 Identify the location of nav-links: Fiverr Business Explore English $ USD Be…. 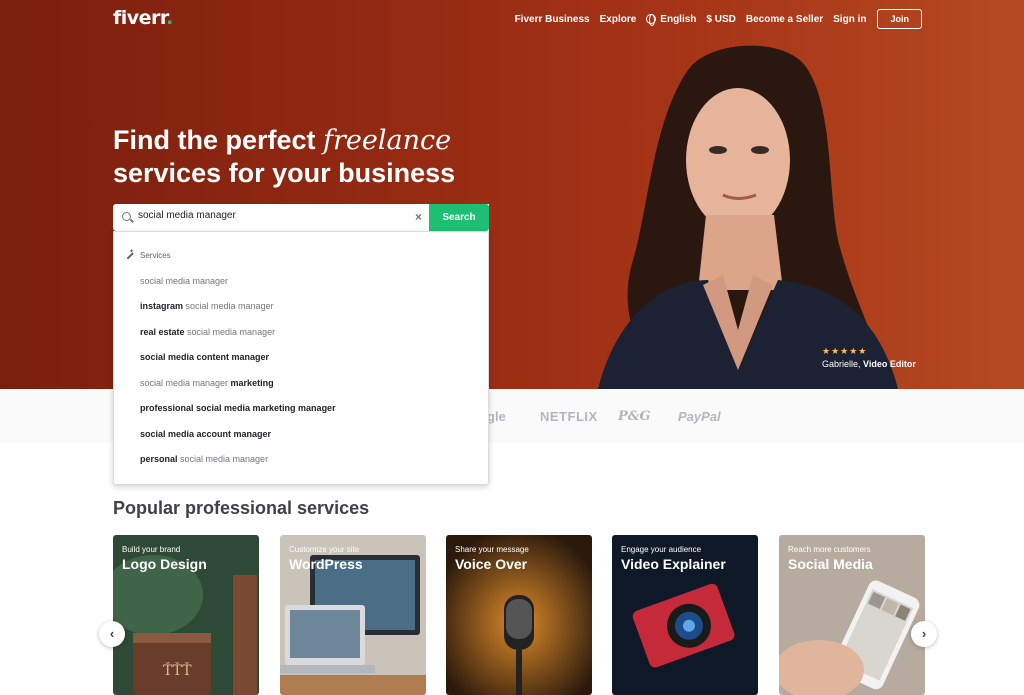
(713, 19).